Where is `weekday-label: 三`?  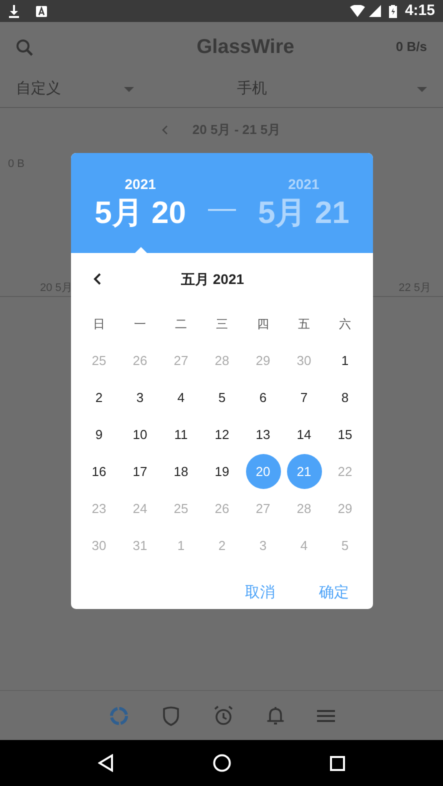 weekday-label: 三 is located at coordinates (222, 324).